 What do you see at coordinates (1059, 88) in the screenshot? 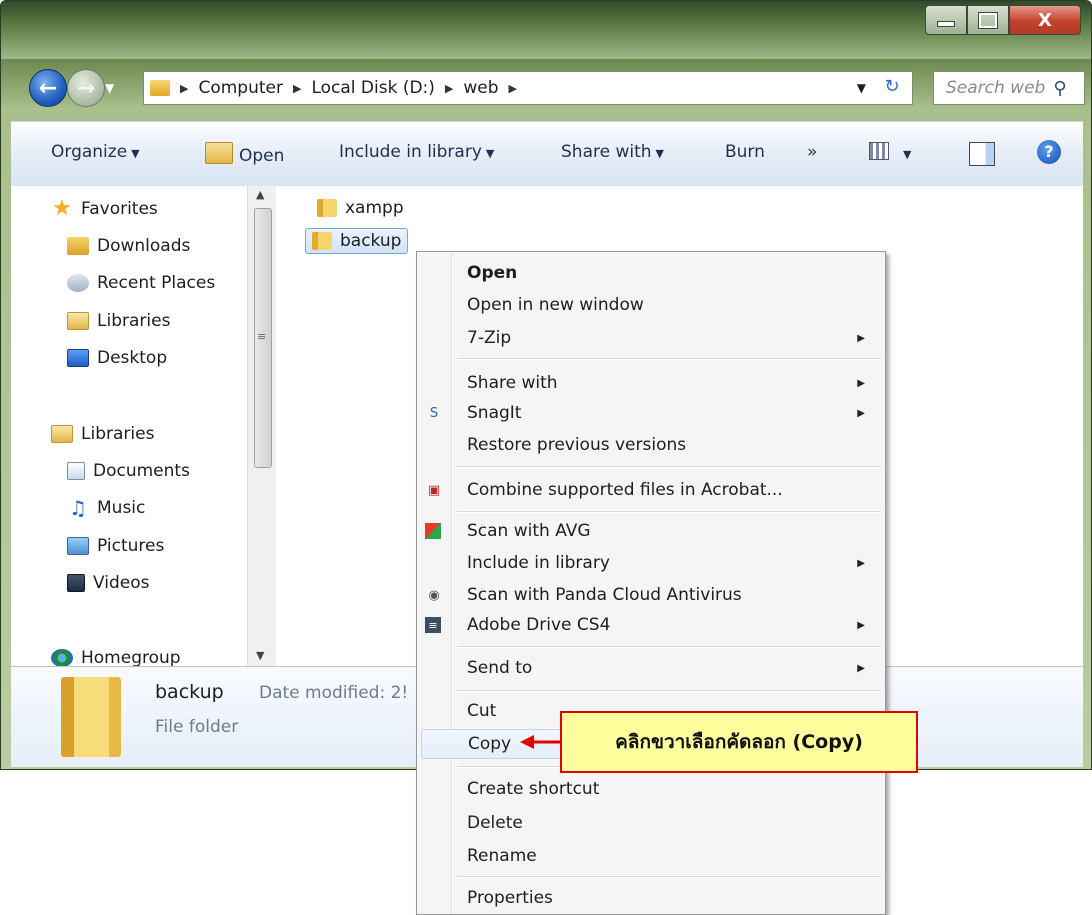
I see `search-icon: ⚲` at bounding box center [1059, 88].